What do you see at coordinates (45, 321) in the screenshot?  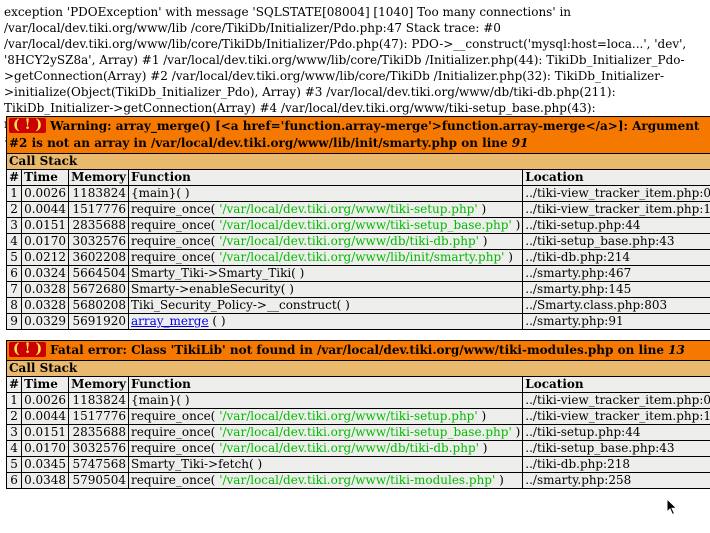 I see `row-time: 0.0329` at bounding box center [45, 321].